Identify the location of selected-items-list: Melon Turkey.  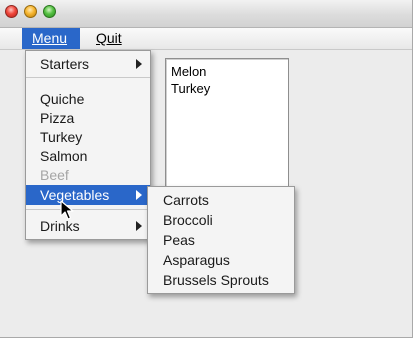
(227, 124).